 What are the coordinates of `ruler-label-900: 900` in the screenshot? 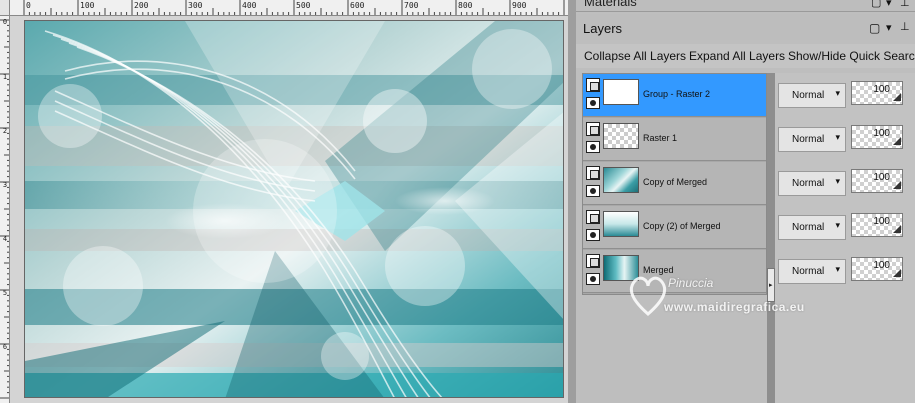 It's located at (519, 5).